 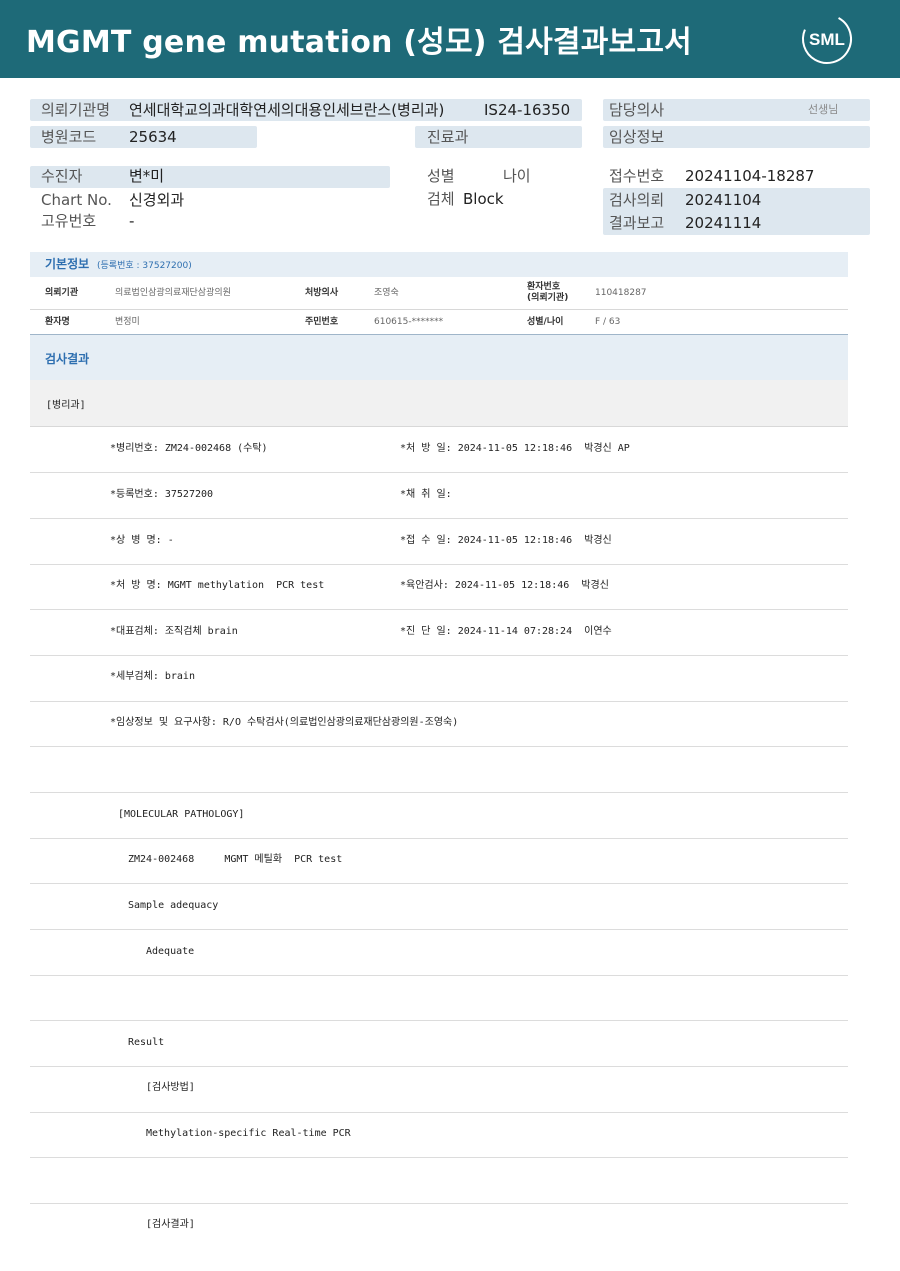 I want to click on patient-label: 수진자, so click(x=62, y=176).